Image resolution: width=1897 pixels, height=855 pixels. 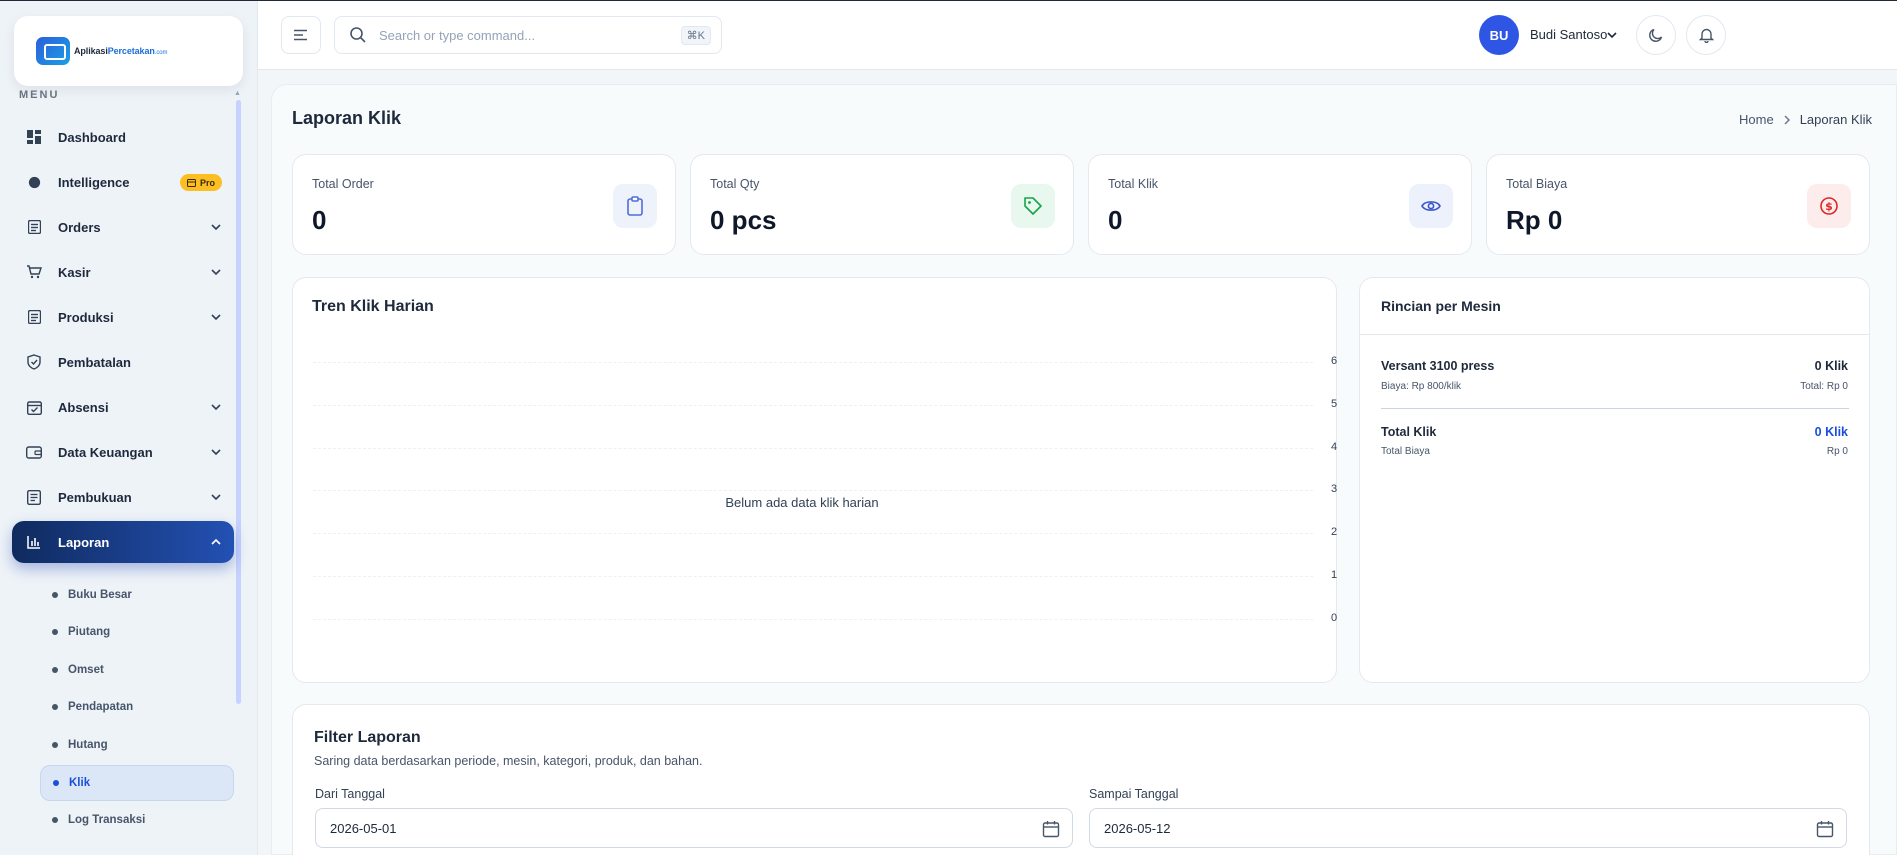 What do you see at coordinates (34, 227) in the screenshot?
I see `list-icon` at bounding box center [34, 227].